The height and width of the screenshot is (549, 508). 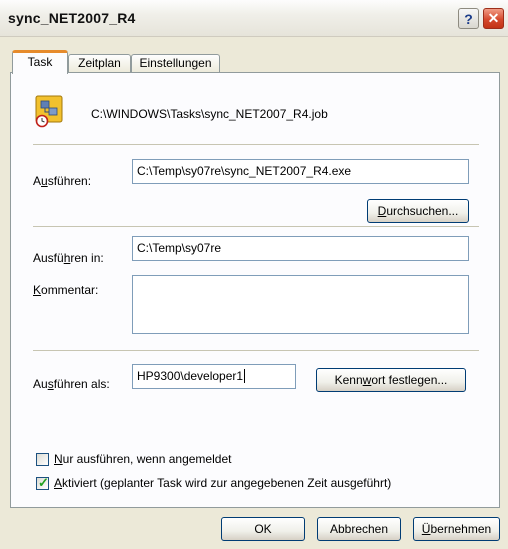 I want to click on question-mark-icon: ?, so click(x=468, y=18).